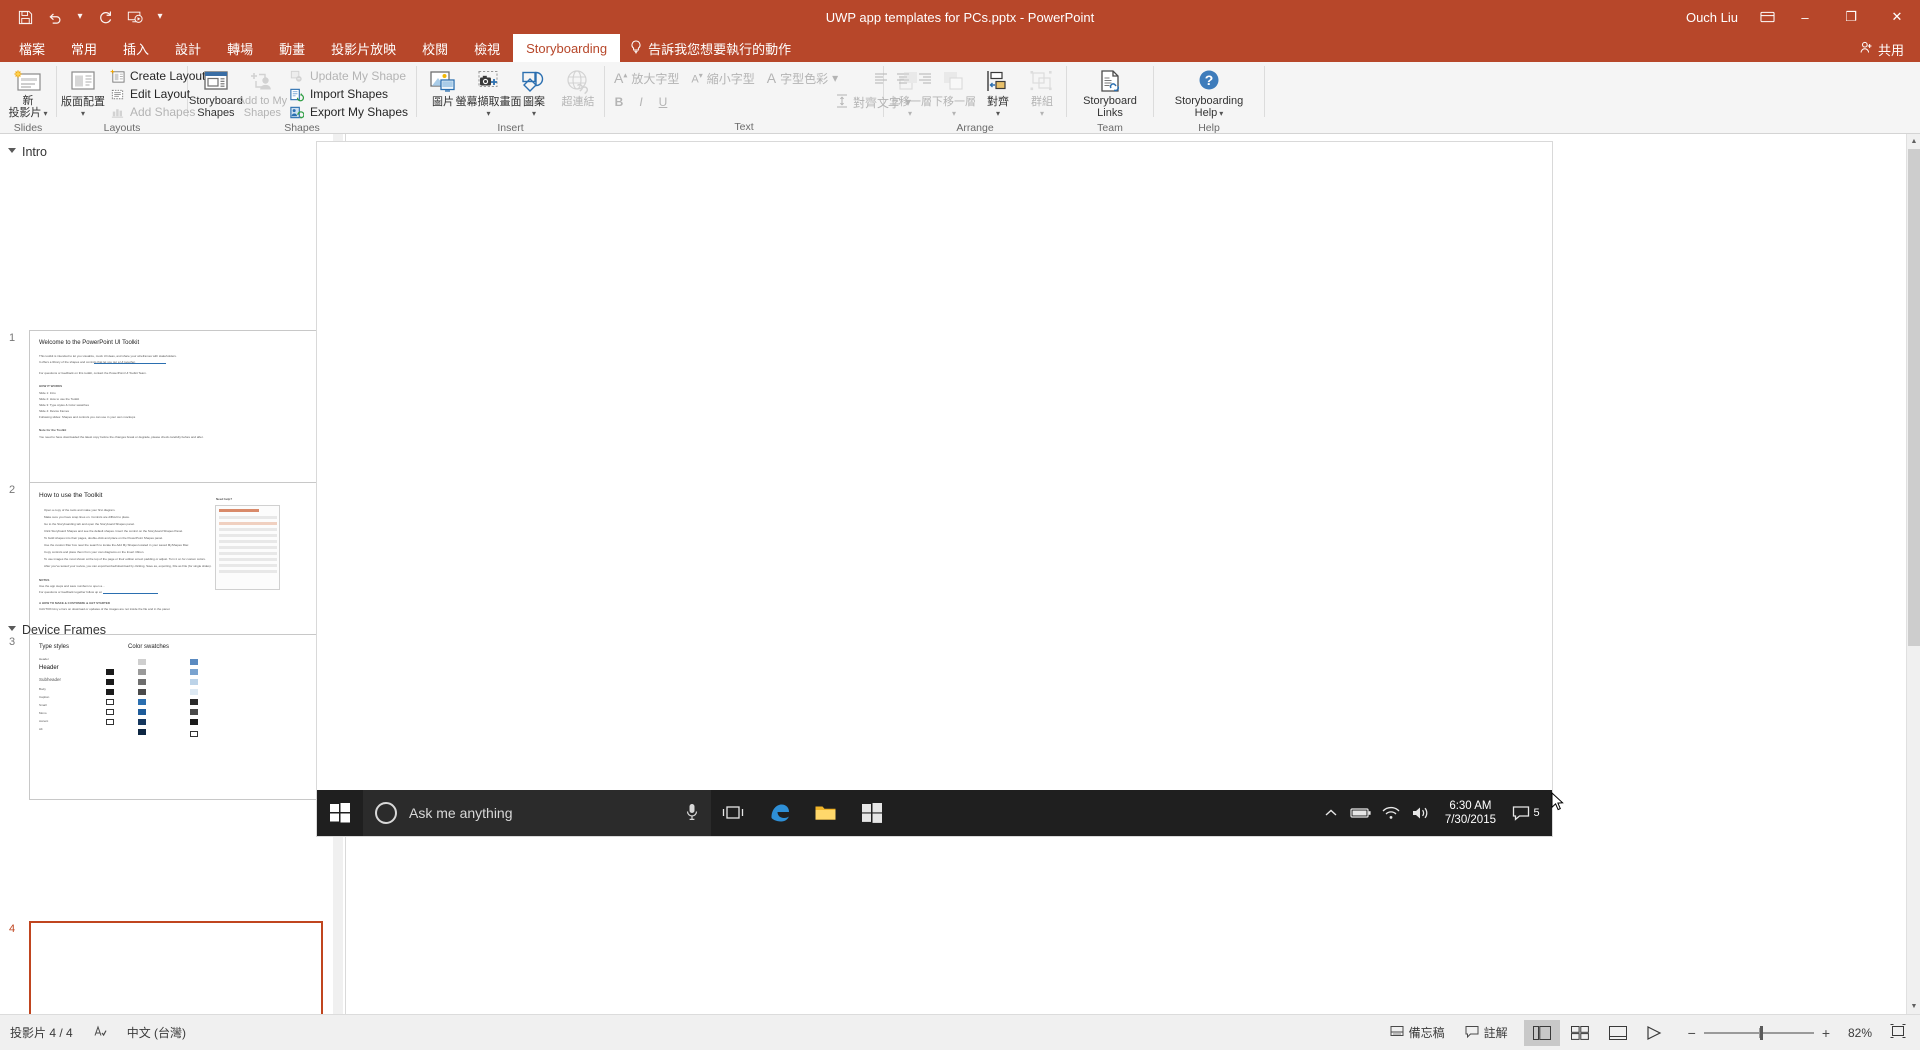 The width and height of the screenshot is (1920, 1051). I want to click on layout-button: 版面配置 ▾, so click(83, 93).